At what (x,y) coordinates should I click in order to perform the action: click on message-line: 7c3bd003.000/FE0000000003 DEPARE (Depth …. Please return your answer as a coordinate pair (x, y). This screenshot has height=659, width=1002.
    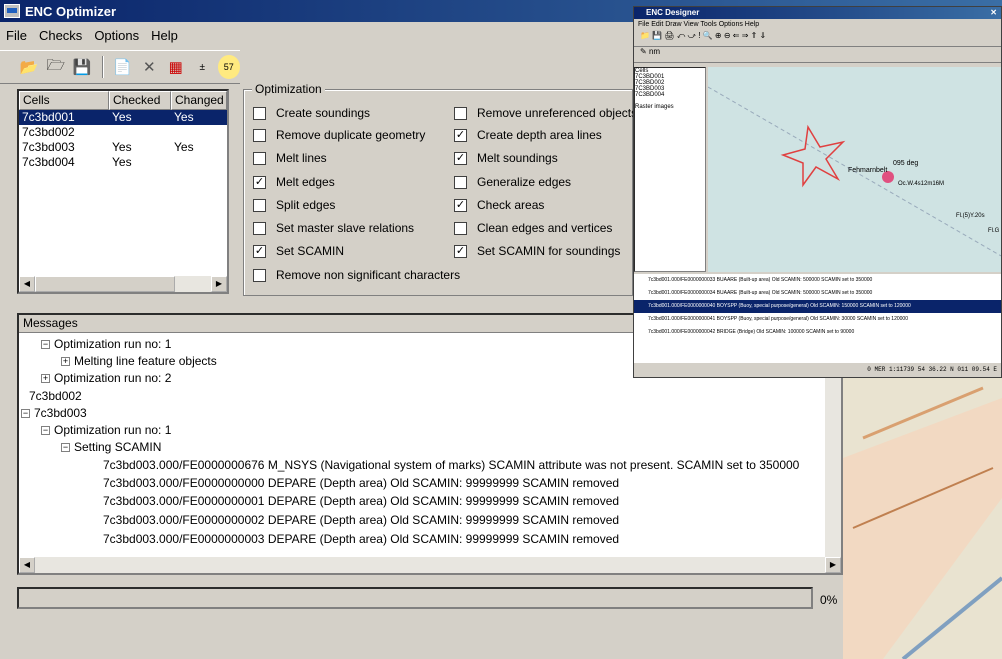
    Looking at the image, I should click on (361, 539).